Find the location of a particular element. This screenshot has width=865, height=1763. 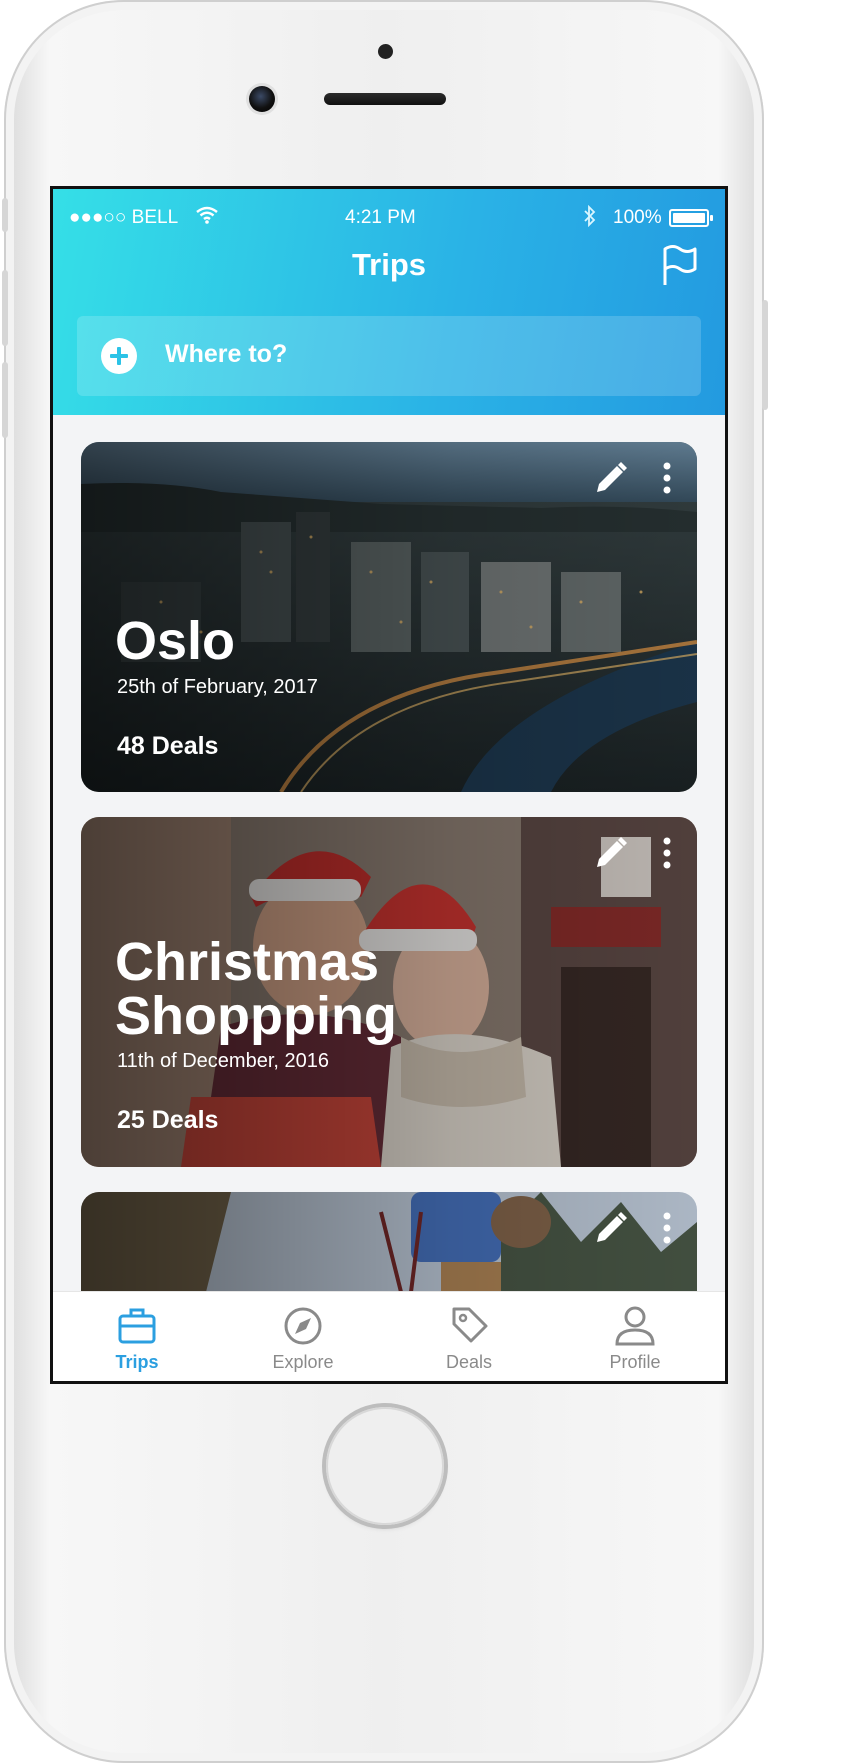

bluetooth-icon is located at coordinates (590, 218).